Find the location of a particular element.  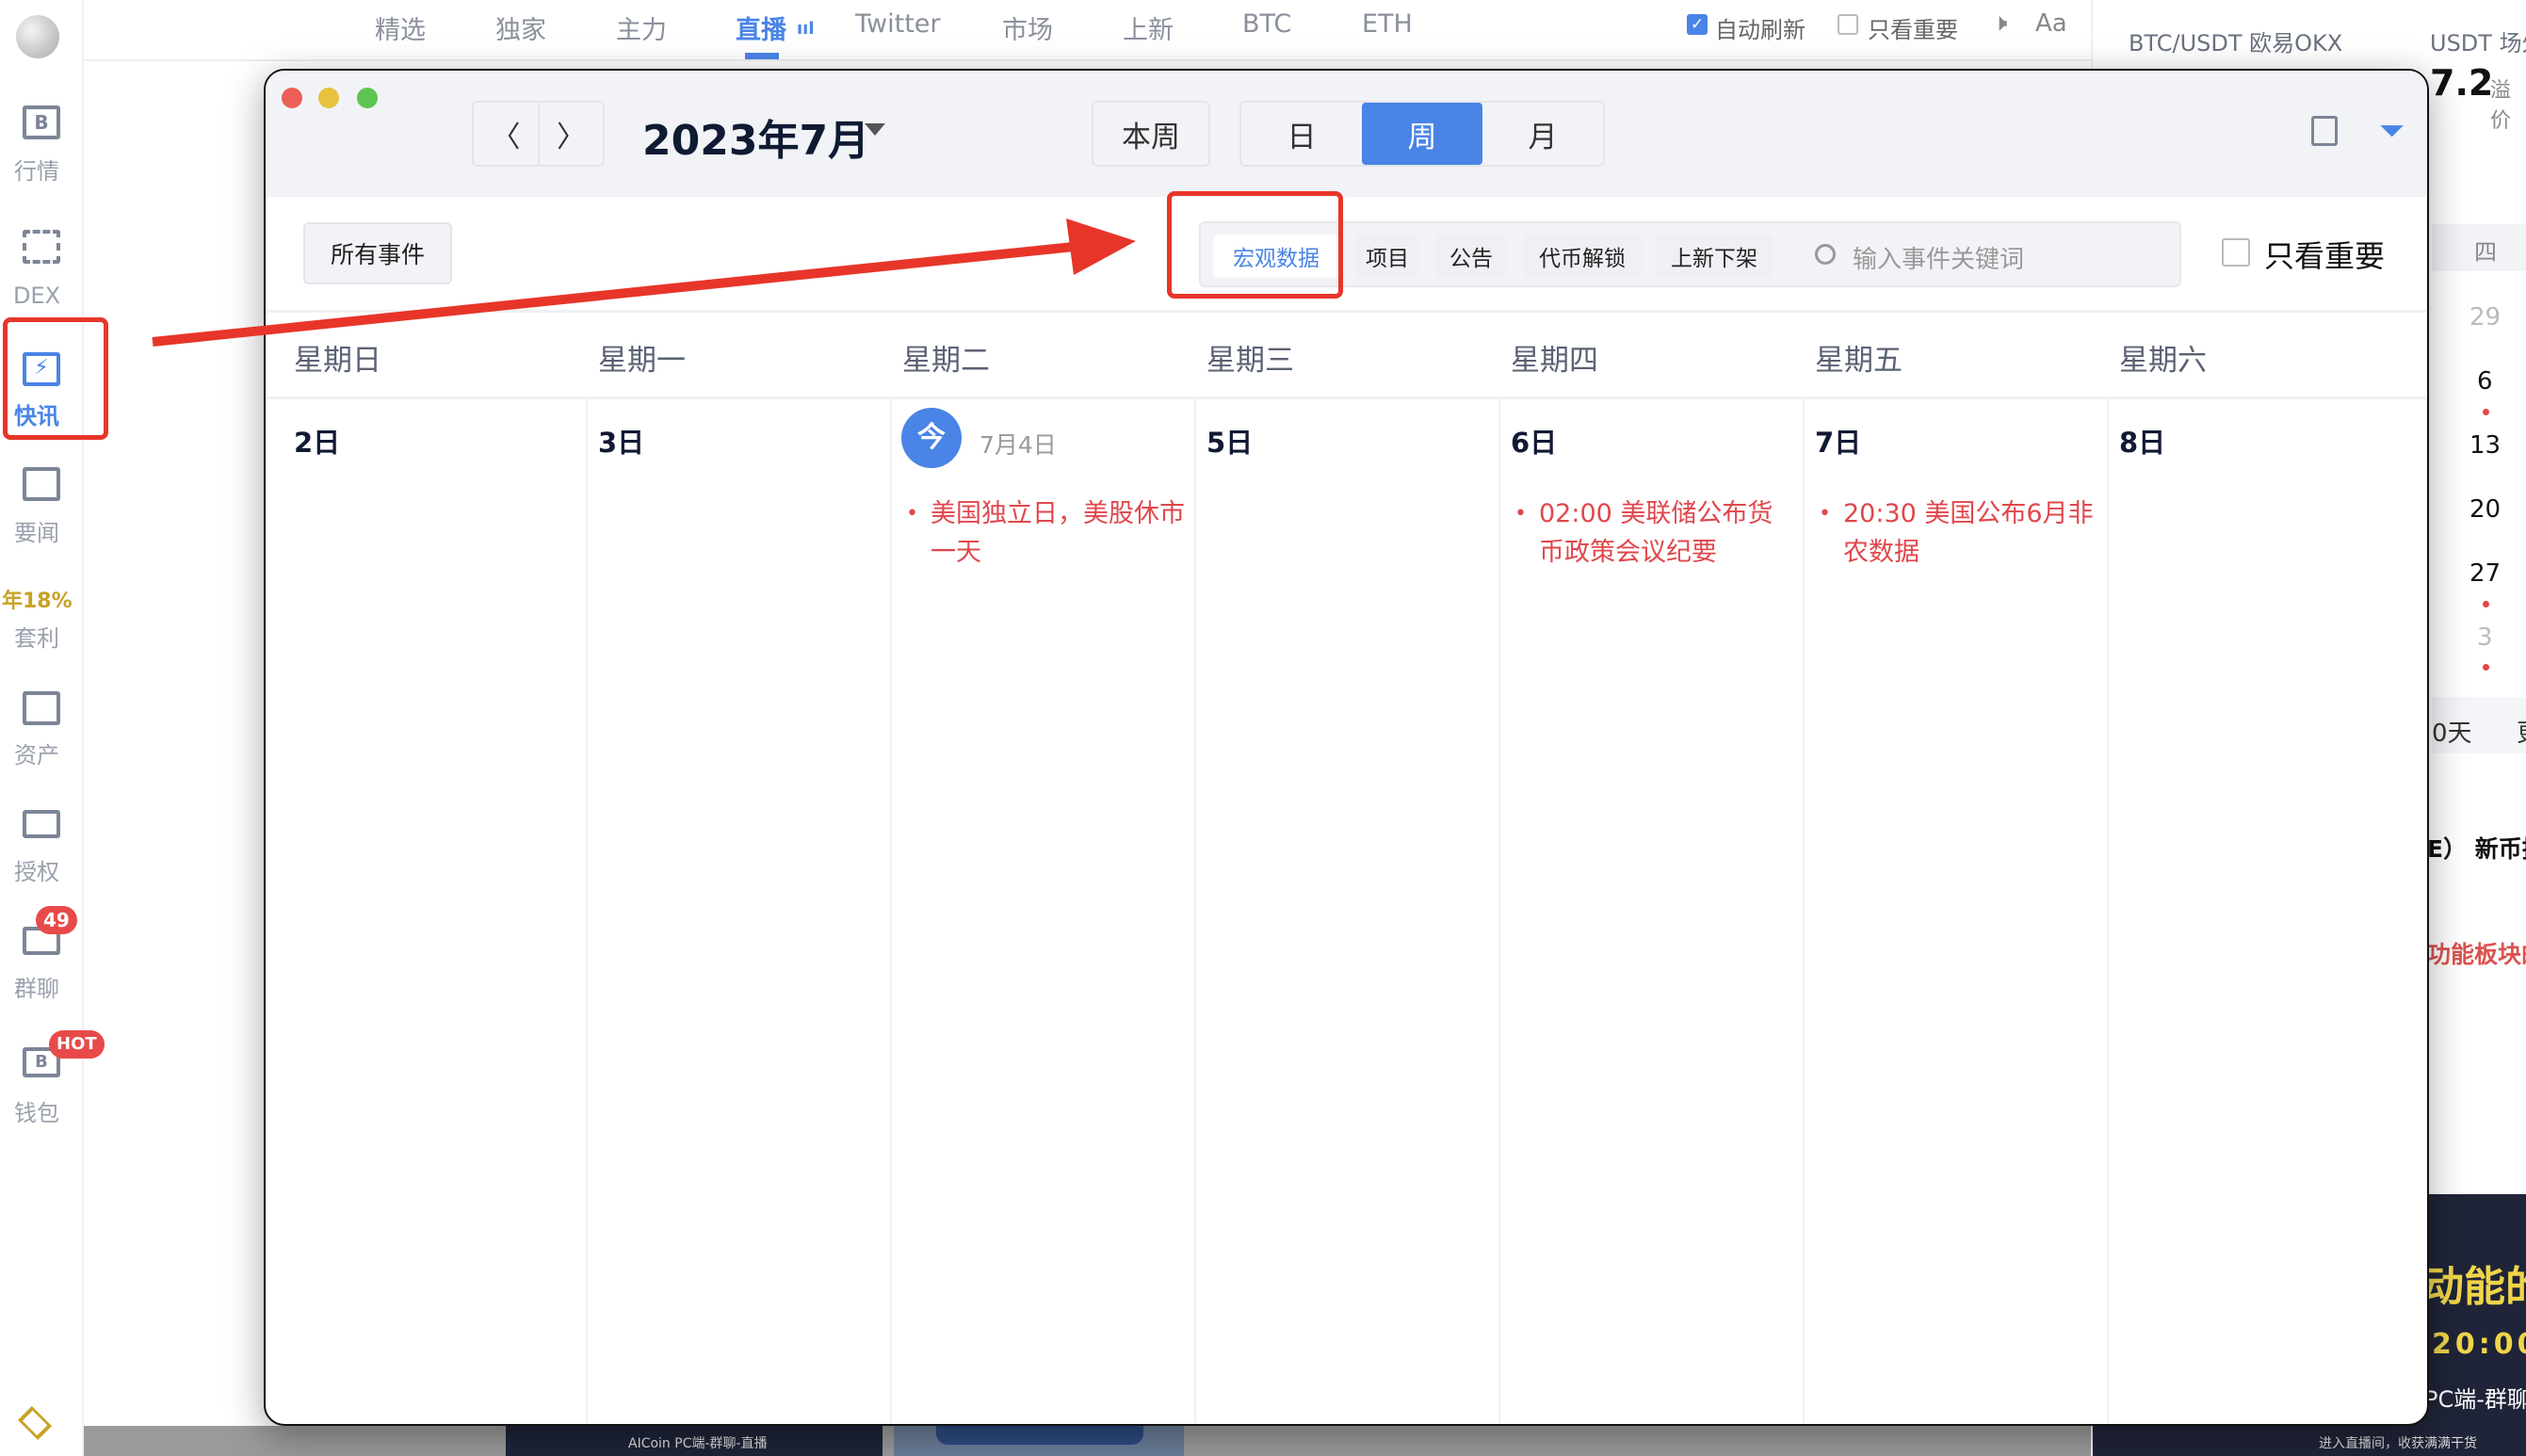

prev-week-button: 〈 is located at coordinates (505, 134).